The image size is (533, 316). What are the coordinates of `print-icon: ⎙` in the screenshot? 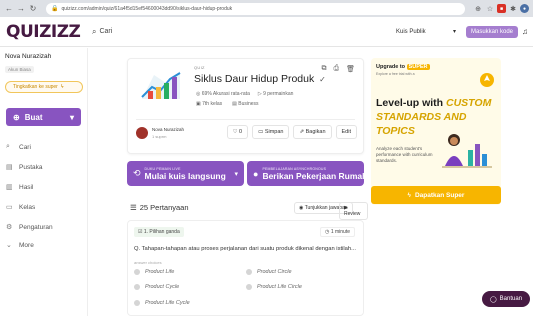 It's located at (337, 69).